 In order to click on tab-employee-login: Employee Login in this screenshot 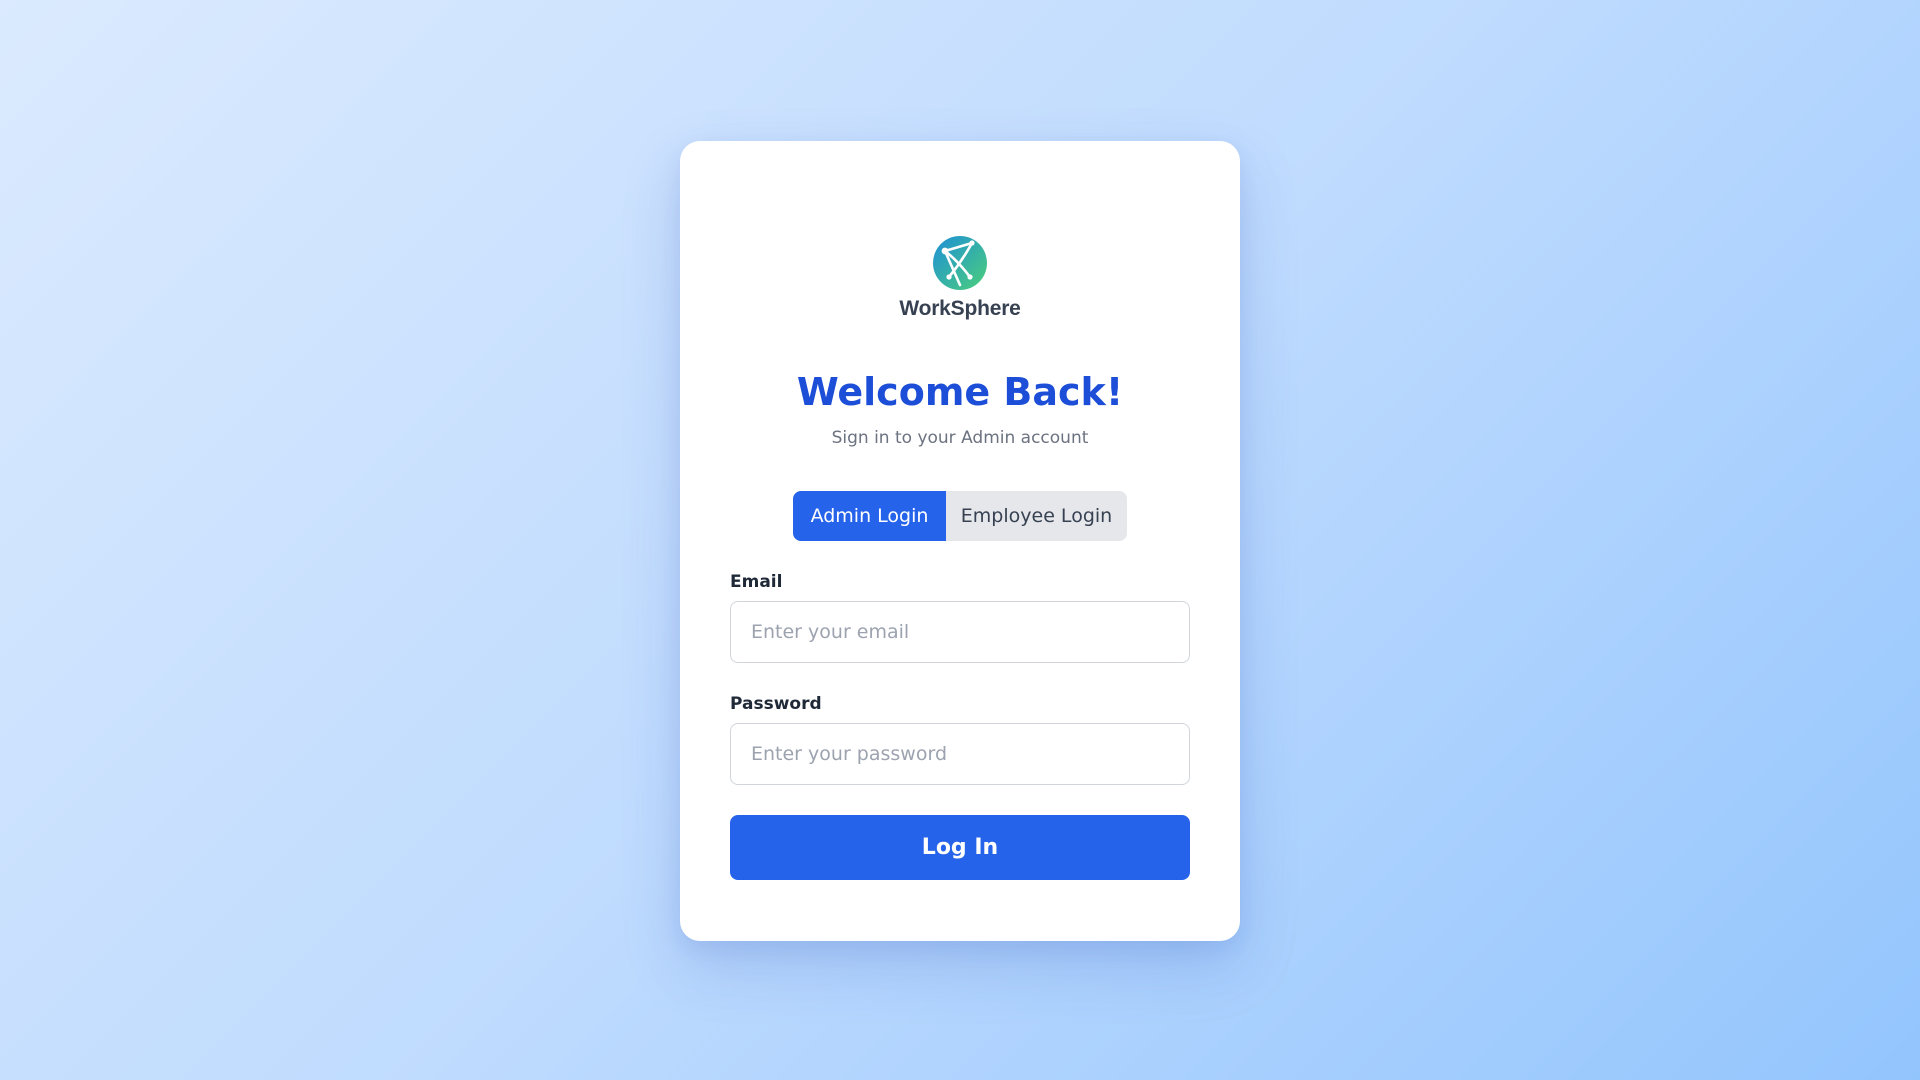, I will do `click(1036, 516)`.